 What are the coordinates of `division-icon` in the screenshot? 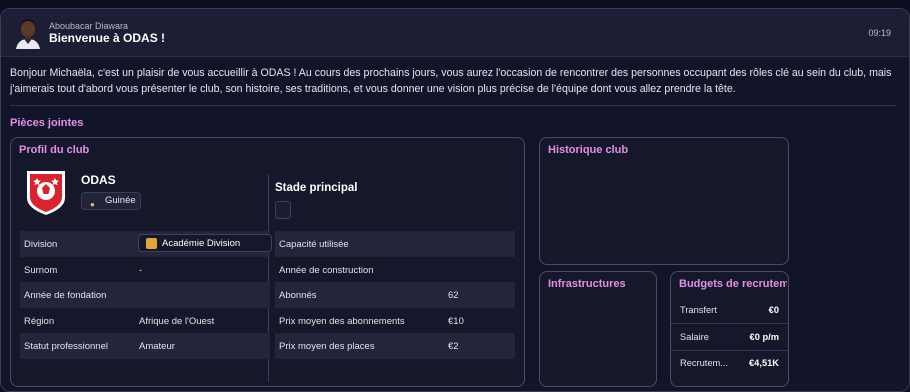 It's located at (151, 243).